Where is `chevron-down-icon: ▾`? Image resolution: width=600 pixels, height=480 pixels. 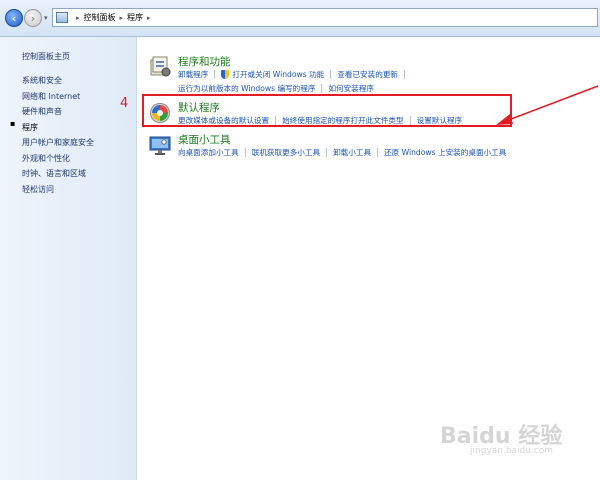
chevron-down-icon: ▾ is located at coordinates (46, 18).